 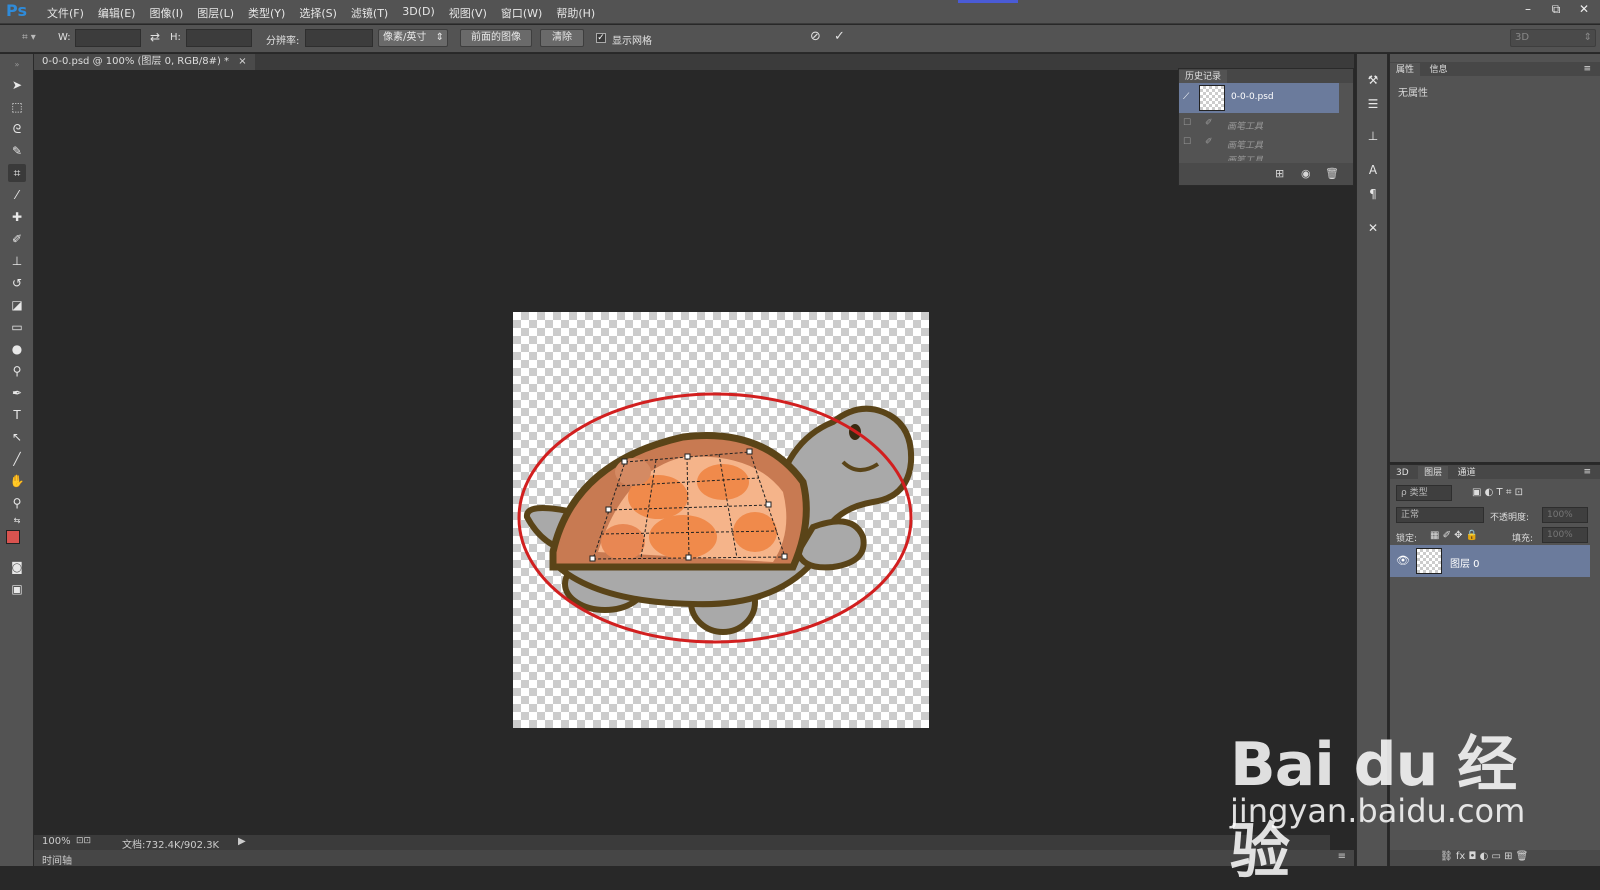 I want to click on tab-properties: 属性, so click(x=1405, y=70).